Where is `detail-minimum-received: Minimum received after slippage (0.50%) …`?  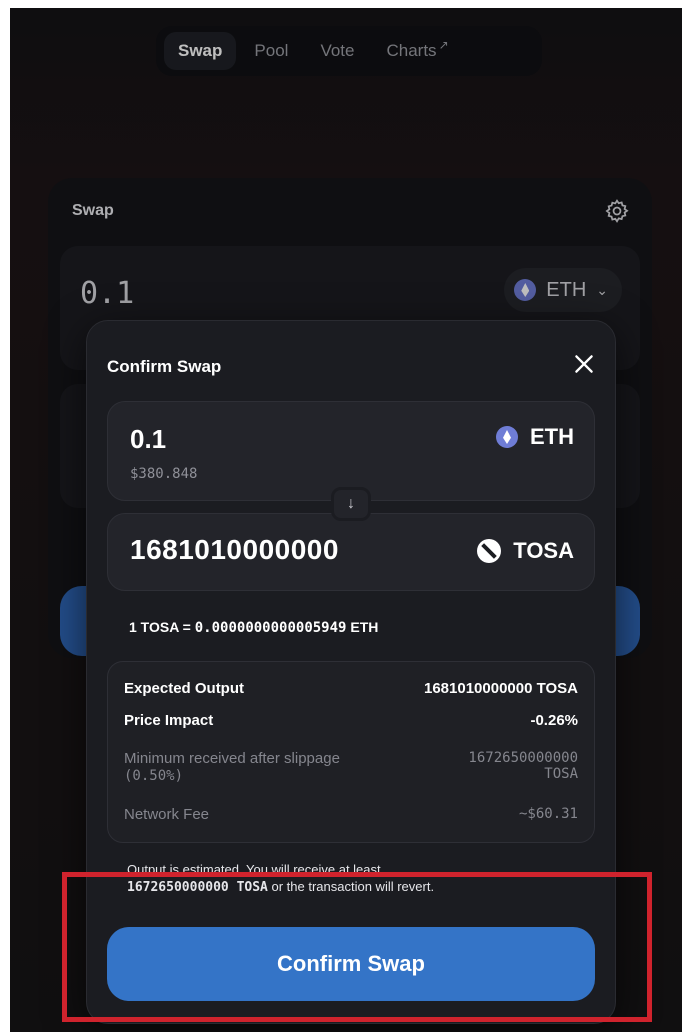
detail-minimum-received: Minimum received after slippage (0.50%) … is located at coordinates (351, 767).